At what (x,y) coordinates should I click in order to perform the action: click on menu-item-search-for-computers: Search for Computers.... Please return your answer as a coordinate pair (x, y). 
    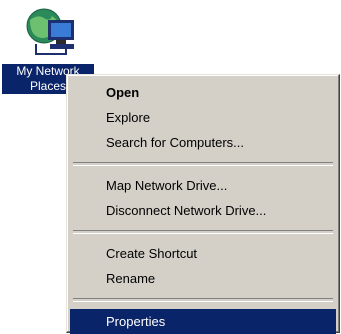
    Looking at the image, I should click on (203, 142).